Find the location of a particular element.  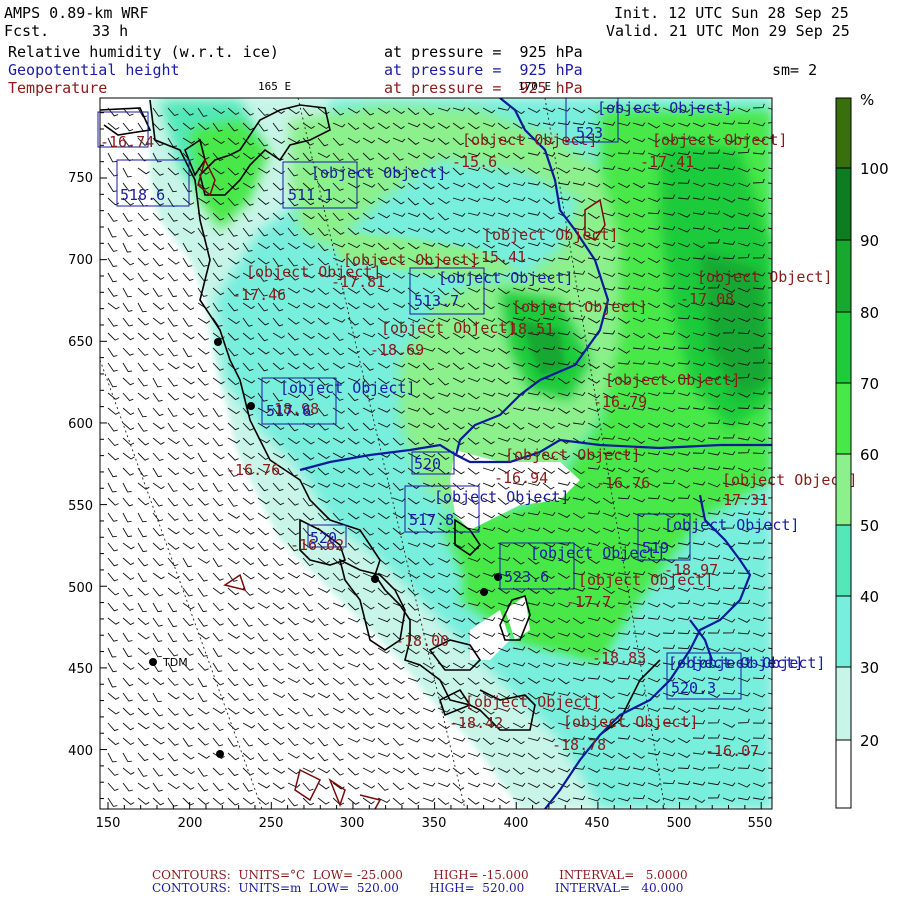

temperature-value: -18.00 is located at coordinates (422, 641).